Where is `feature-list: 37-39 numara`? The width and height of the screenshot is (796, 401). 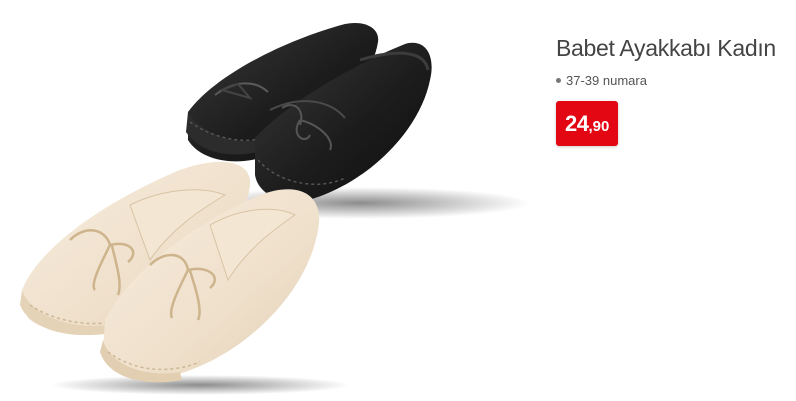
feature-list: 37-39 numara is located at coordinates (671, 81).